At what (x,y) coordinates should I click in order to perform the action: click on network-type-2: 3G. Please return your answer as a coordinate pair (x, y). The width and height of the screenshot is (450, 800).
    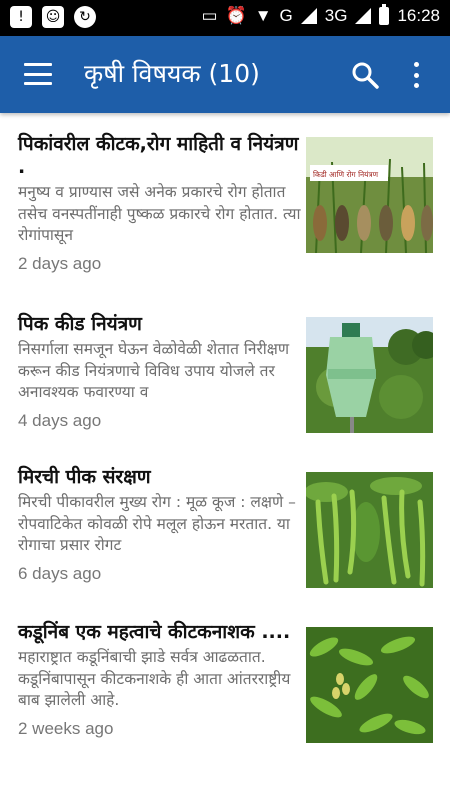
    Looking at the image, I should click on (336, 15).